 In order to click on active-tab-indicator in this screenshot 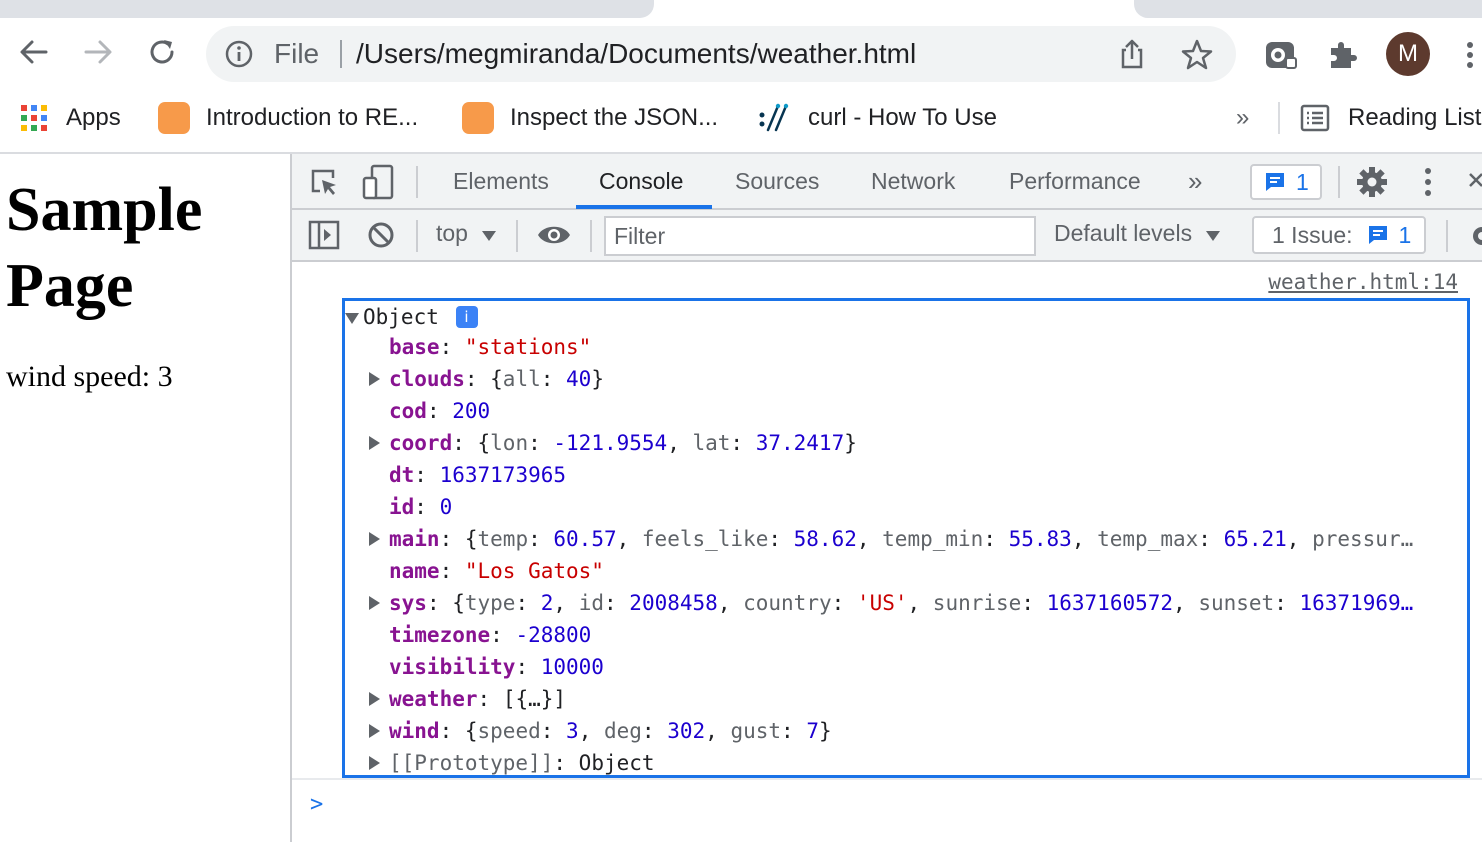, I will do `click(644, 207)`.